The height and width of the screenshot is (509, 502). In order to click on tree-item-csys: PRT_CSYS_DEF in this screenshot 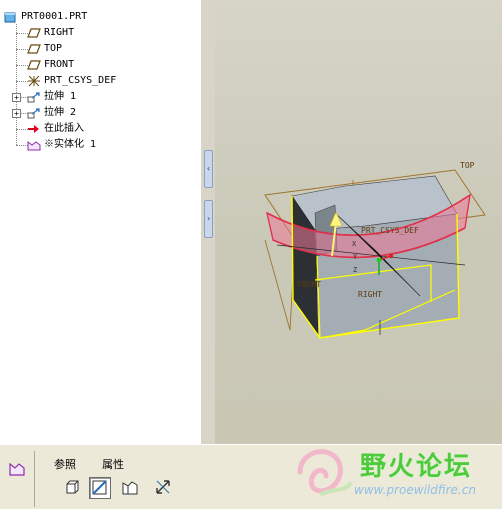, I will do `click(71, 81)`.